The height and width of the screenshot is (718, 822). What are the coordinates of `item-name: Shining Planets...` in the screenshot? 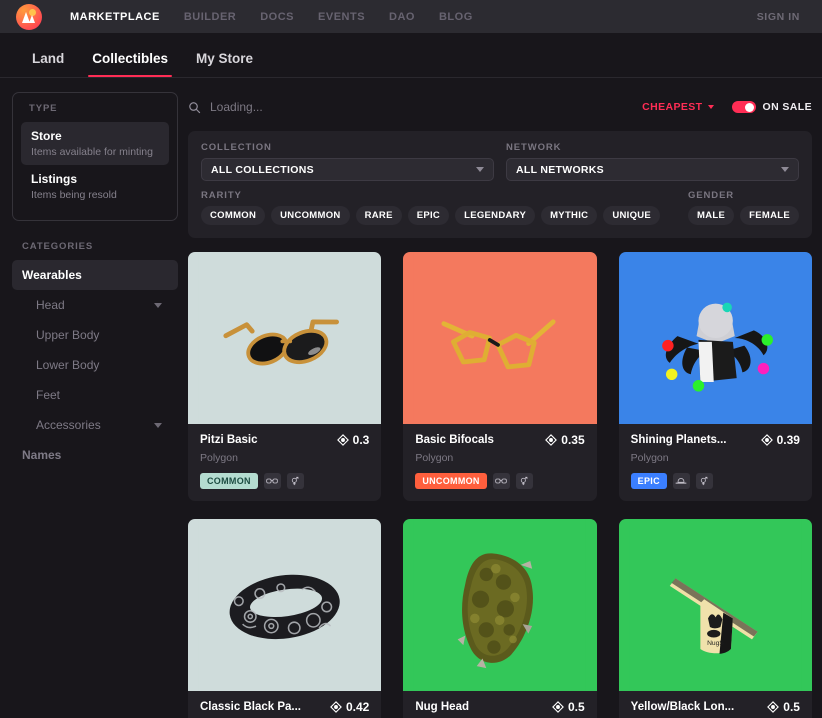 It's located at (678, 440).